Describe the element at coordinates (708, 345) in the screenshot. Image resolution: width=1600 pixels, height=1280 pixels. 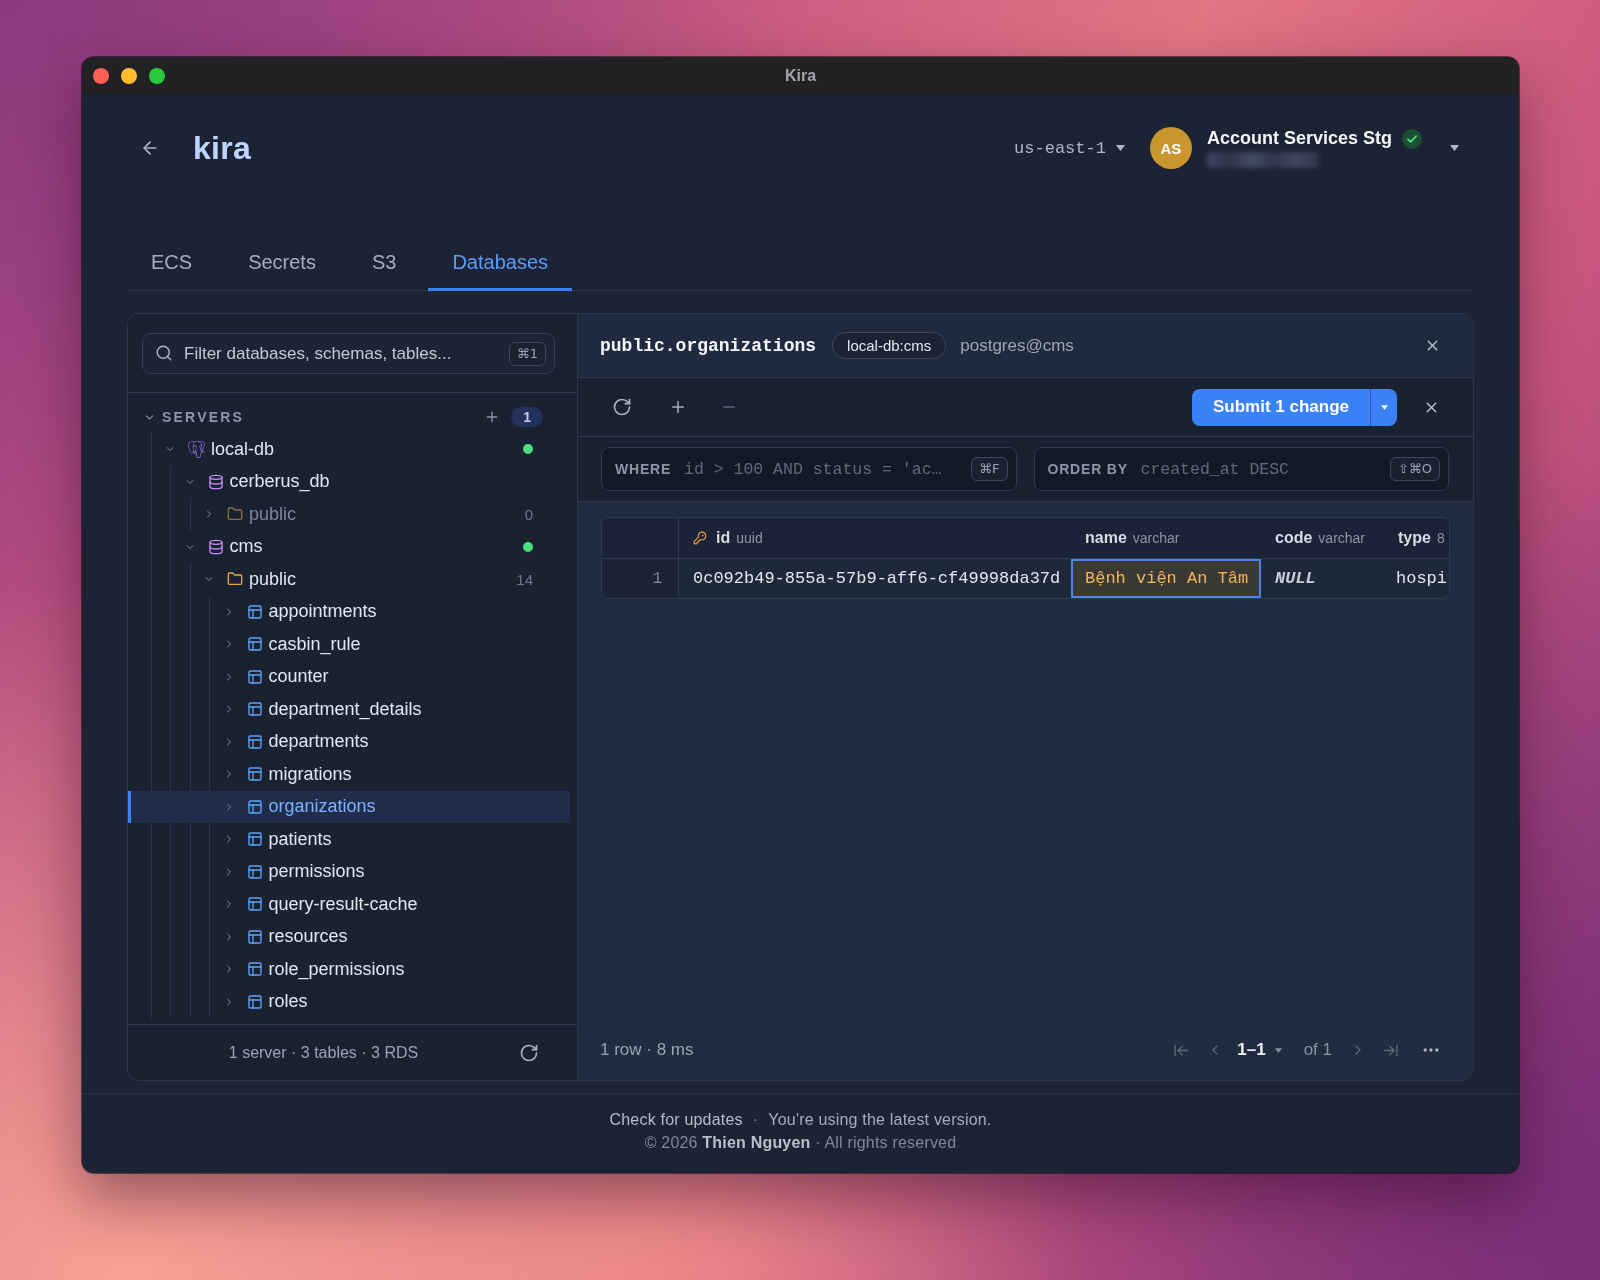
I see `table-title: public.organizations` at that location.